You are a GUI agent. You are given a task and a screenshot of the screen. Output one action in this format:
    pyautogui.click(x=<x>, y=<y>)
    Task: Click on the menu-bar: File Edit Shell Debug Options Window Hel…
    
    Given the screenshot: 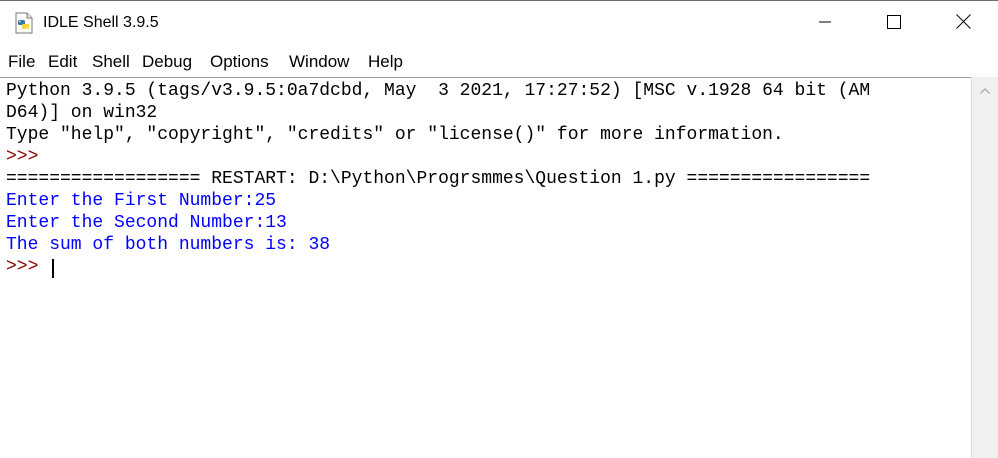 What is the action you would take?
    pyautogui.click(x=499, y=62)
    